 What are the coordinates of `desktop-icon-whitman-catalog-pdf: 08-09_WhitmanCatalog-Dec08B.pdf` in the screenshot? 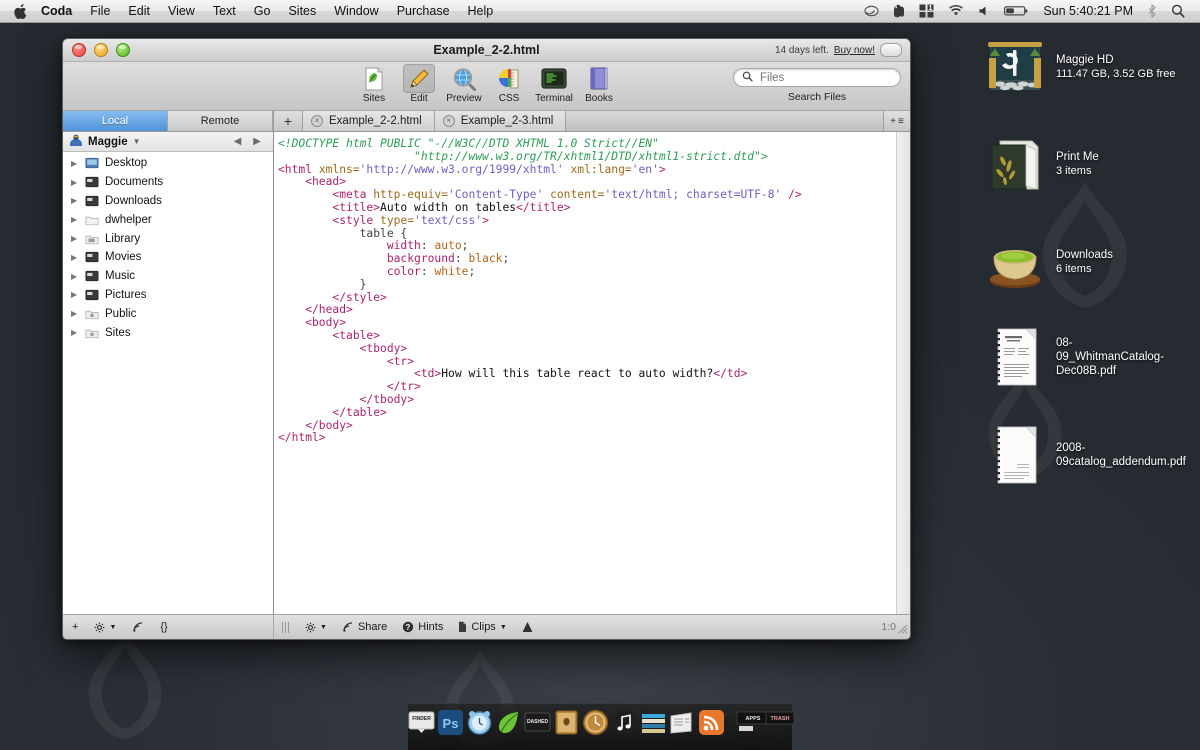 It's located at (1089, 357).